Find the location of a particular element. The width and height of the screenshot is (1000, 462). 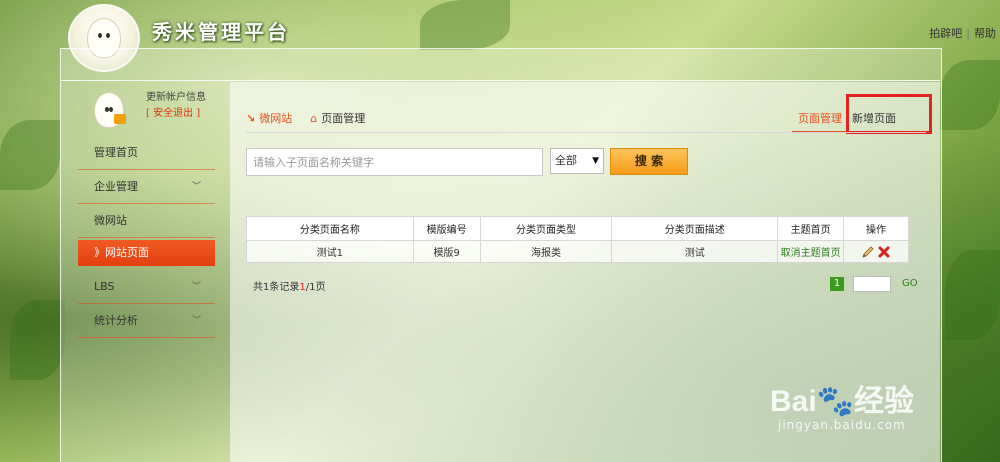

bag-icon is located at coordinates (120, 119).